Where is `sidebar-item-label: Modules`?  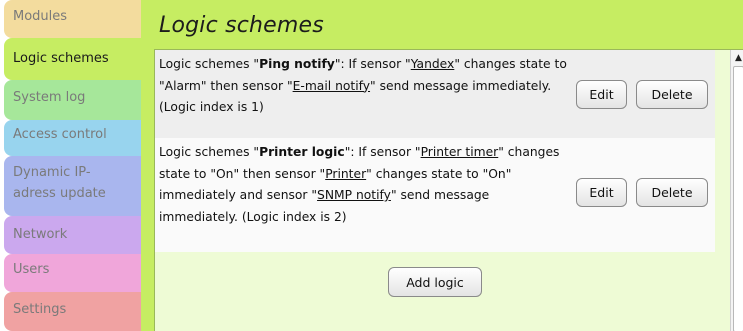
sidebar-item-label: Modules is located at coordinates (40, 16).